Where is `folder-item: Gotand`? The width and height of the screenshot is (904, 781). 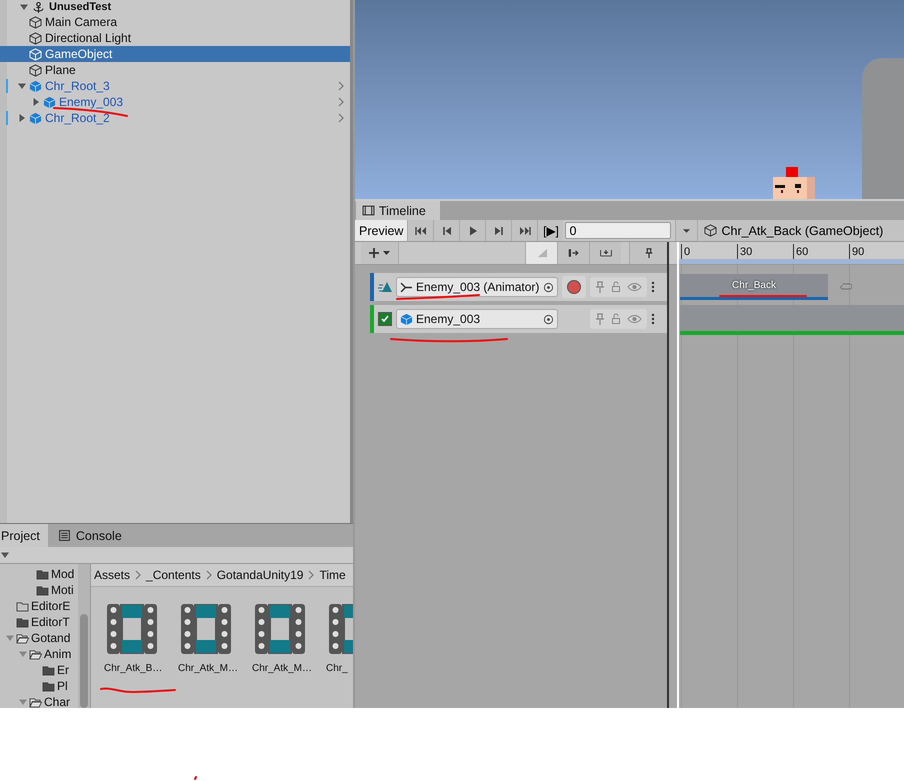 folder-item: Gotand is located at coordinates (39, 638).